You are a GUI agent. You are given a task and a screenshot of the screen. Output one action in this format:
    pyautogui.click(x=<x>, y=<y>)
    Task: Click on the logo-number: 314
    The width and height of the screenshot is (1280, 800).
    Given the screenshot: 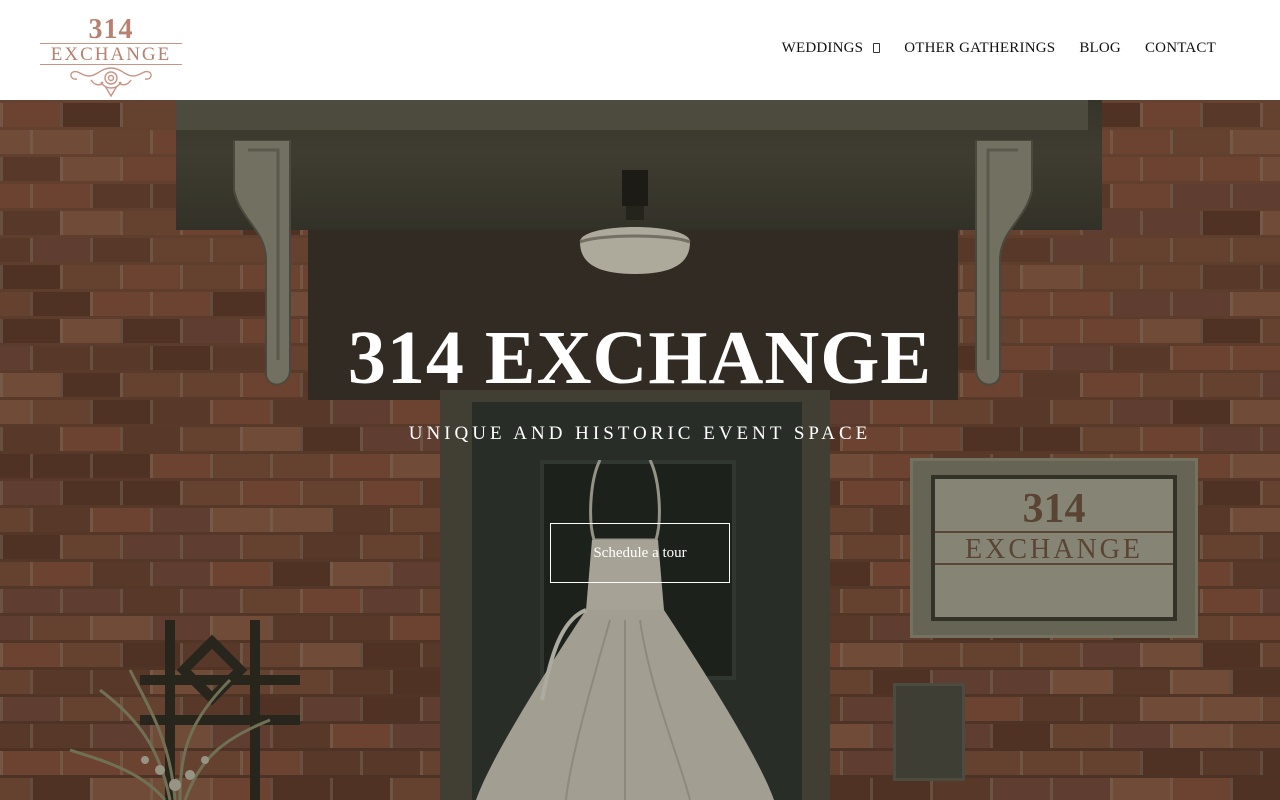 What is the action you would take?
    pyautogui.click(x=111, y=29)
    